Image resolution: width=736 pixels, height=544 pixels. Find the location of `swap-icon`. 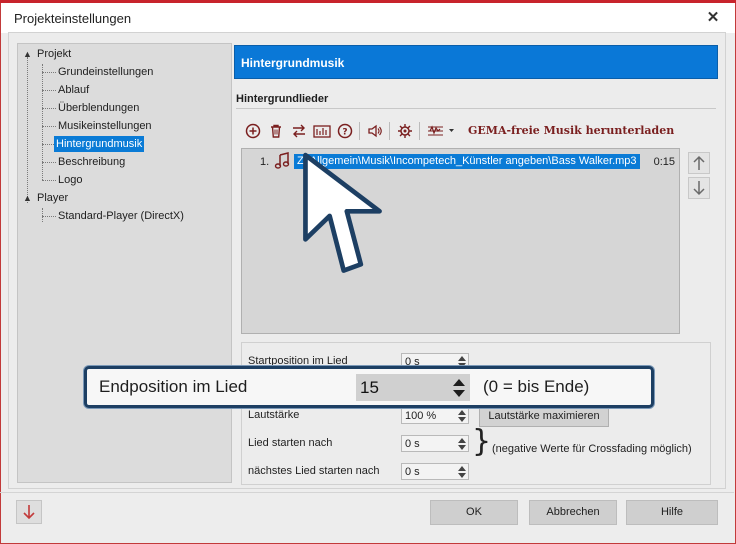

swap-icon is located at coordinates (299, 131).